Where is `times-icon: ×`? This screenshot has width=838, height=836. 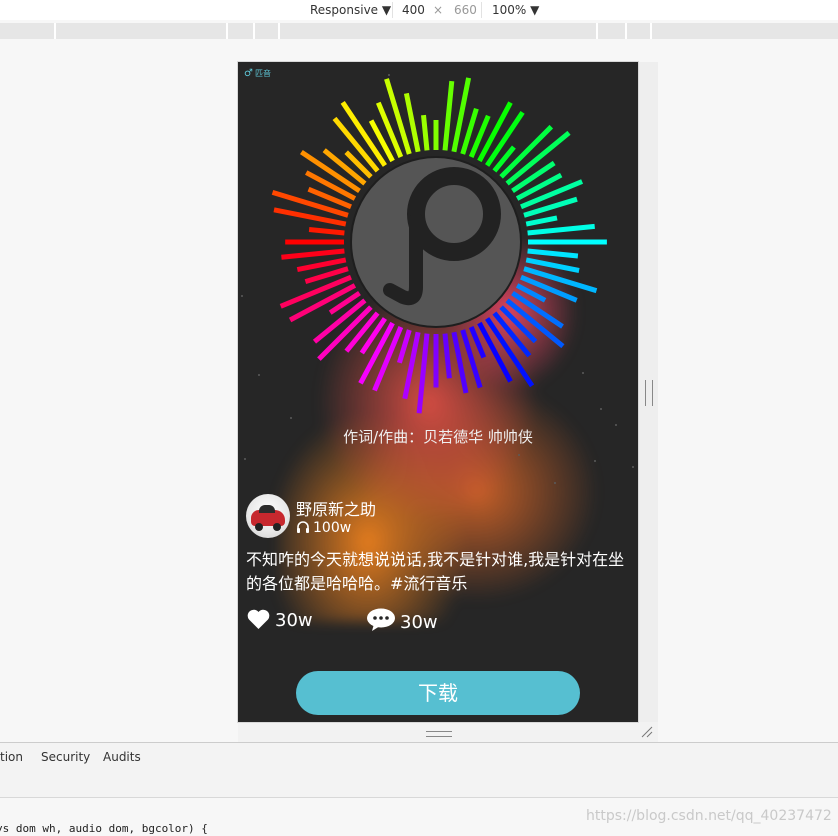 times-icon: × is located at coordinates (438, 10).